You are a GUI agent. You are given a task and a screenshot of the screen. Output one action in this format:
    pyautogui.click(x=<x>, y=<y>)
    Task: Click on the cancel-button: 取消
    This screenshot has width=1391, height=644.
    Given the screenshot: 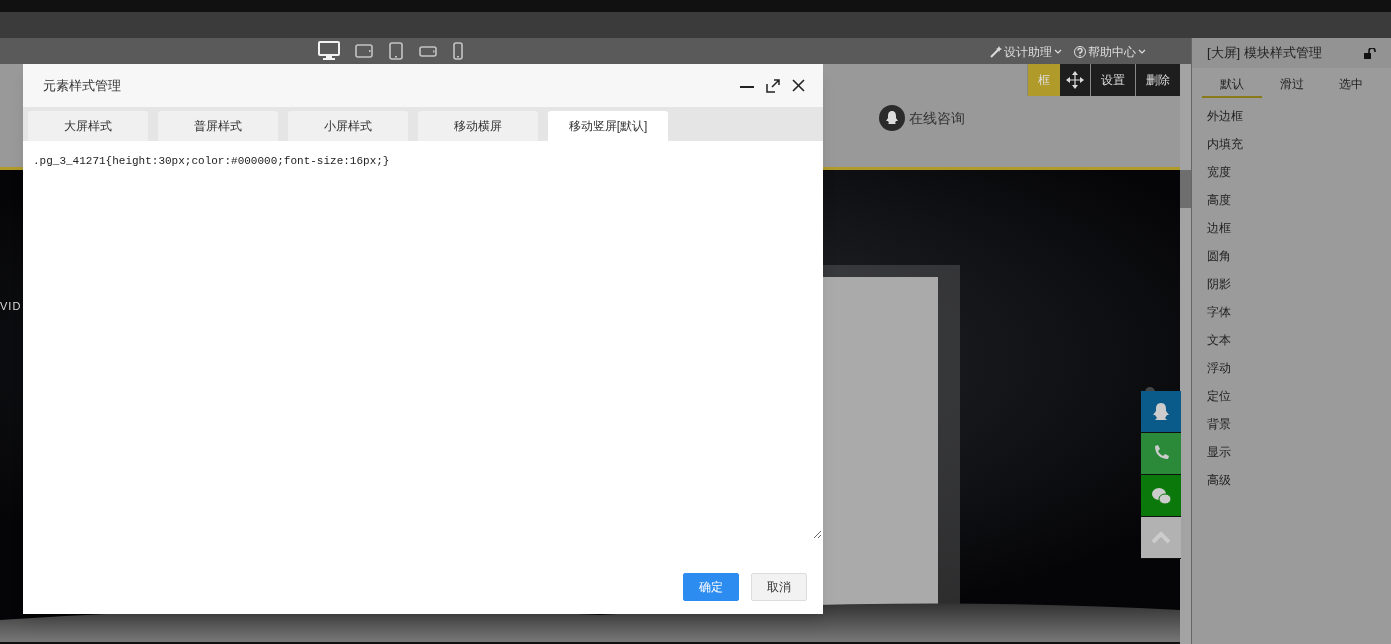 What is the action you would take?
    pyautogui.click(x=779, y=587)
    